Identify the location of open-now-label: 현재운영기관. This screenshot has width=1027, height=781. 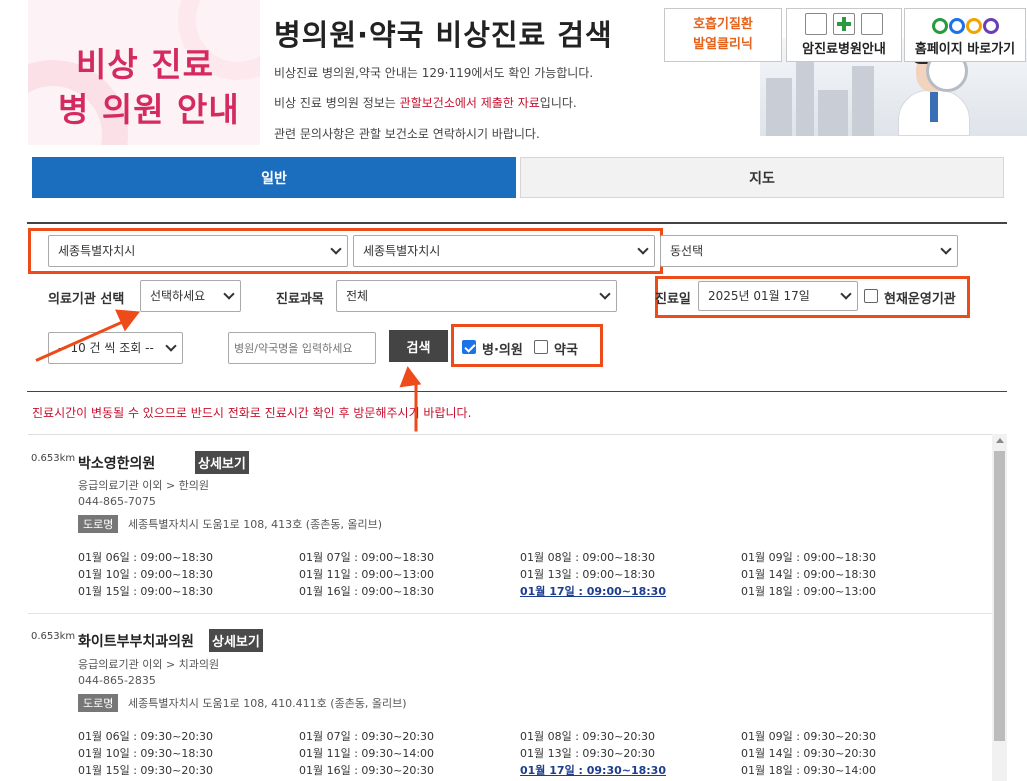
(920, 297).